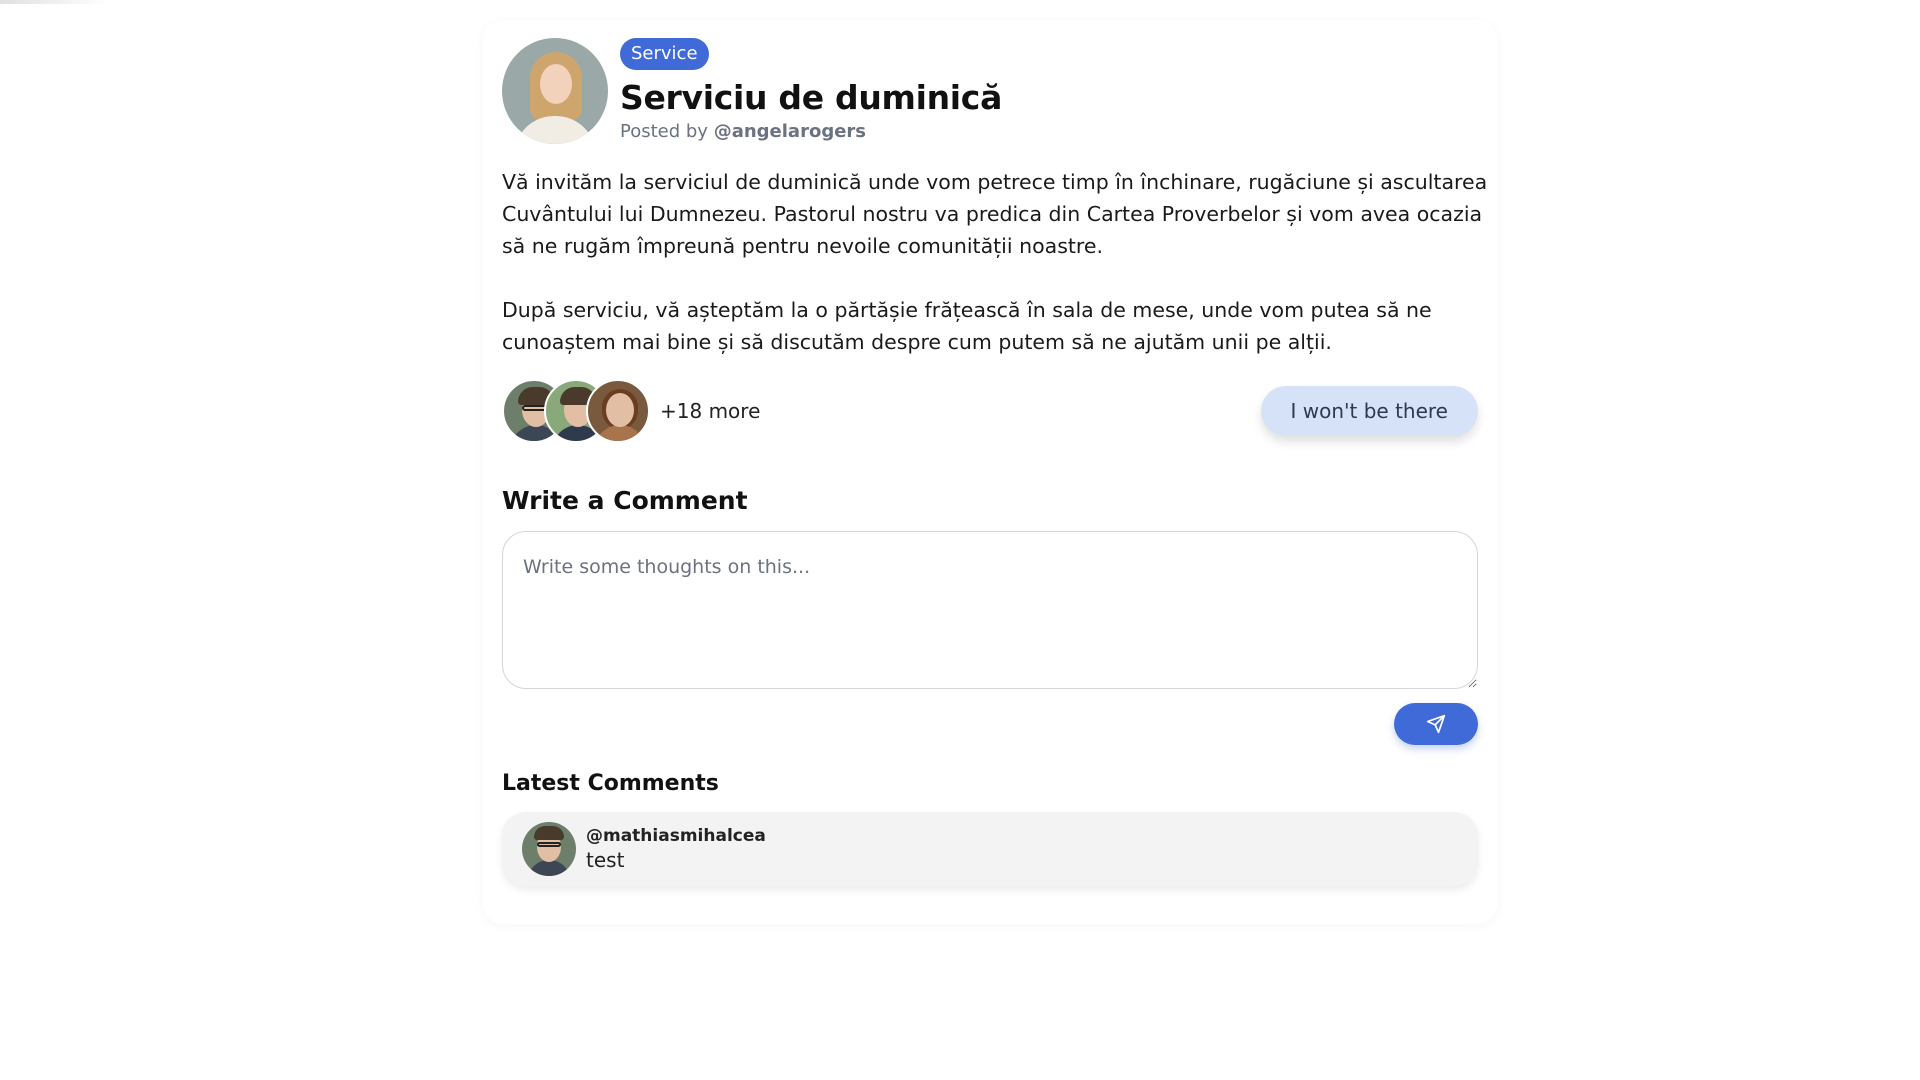 The image size is (1920, 1080). I want to click on author-handle-link: @angelarogers, so click(790, 131).